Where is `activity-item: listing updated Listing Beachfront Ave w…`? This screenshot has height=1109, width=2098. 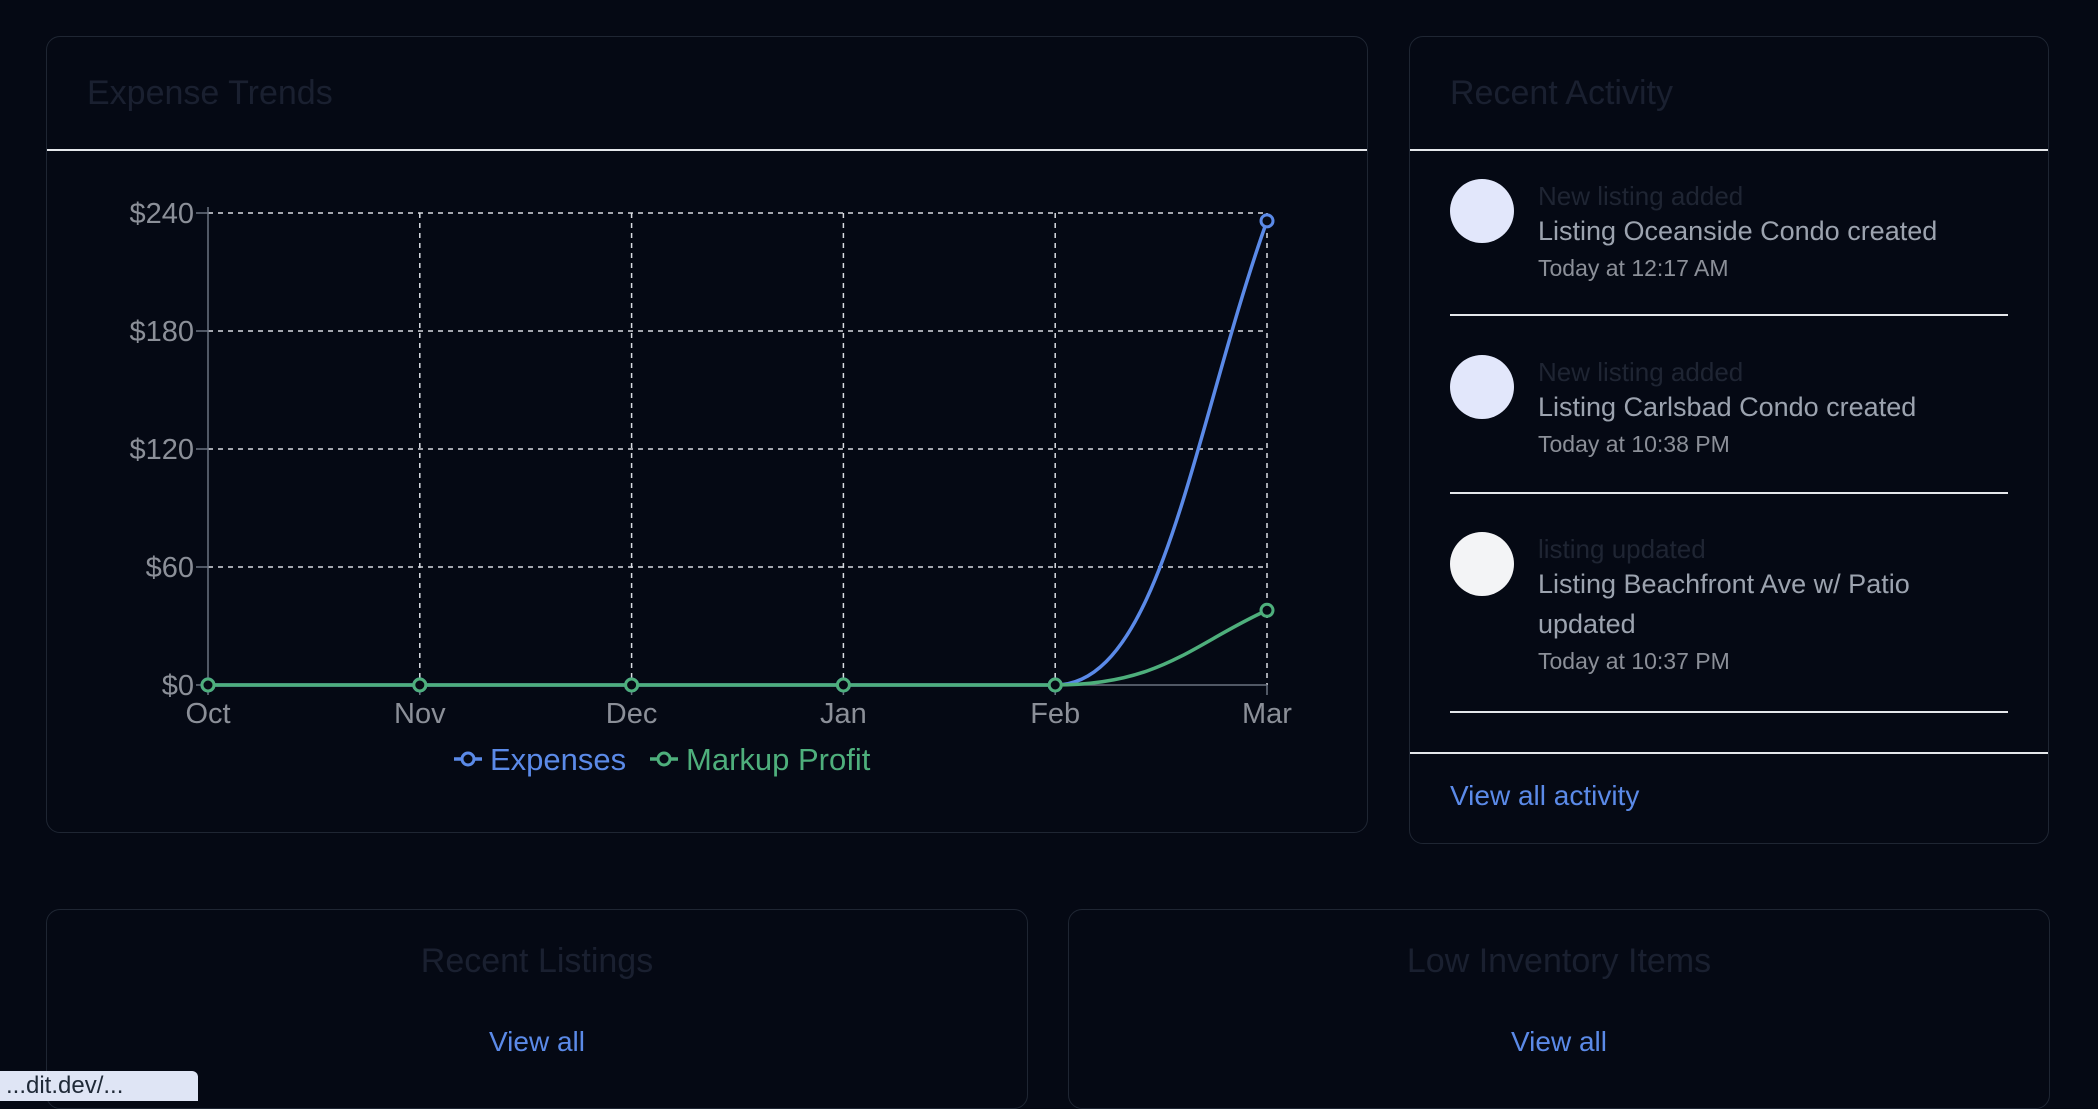 activity-item: listing updated Listing Beachfront Ave w… is located at coordinates (1729, 603).